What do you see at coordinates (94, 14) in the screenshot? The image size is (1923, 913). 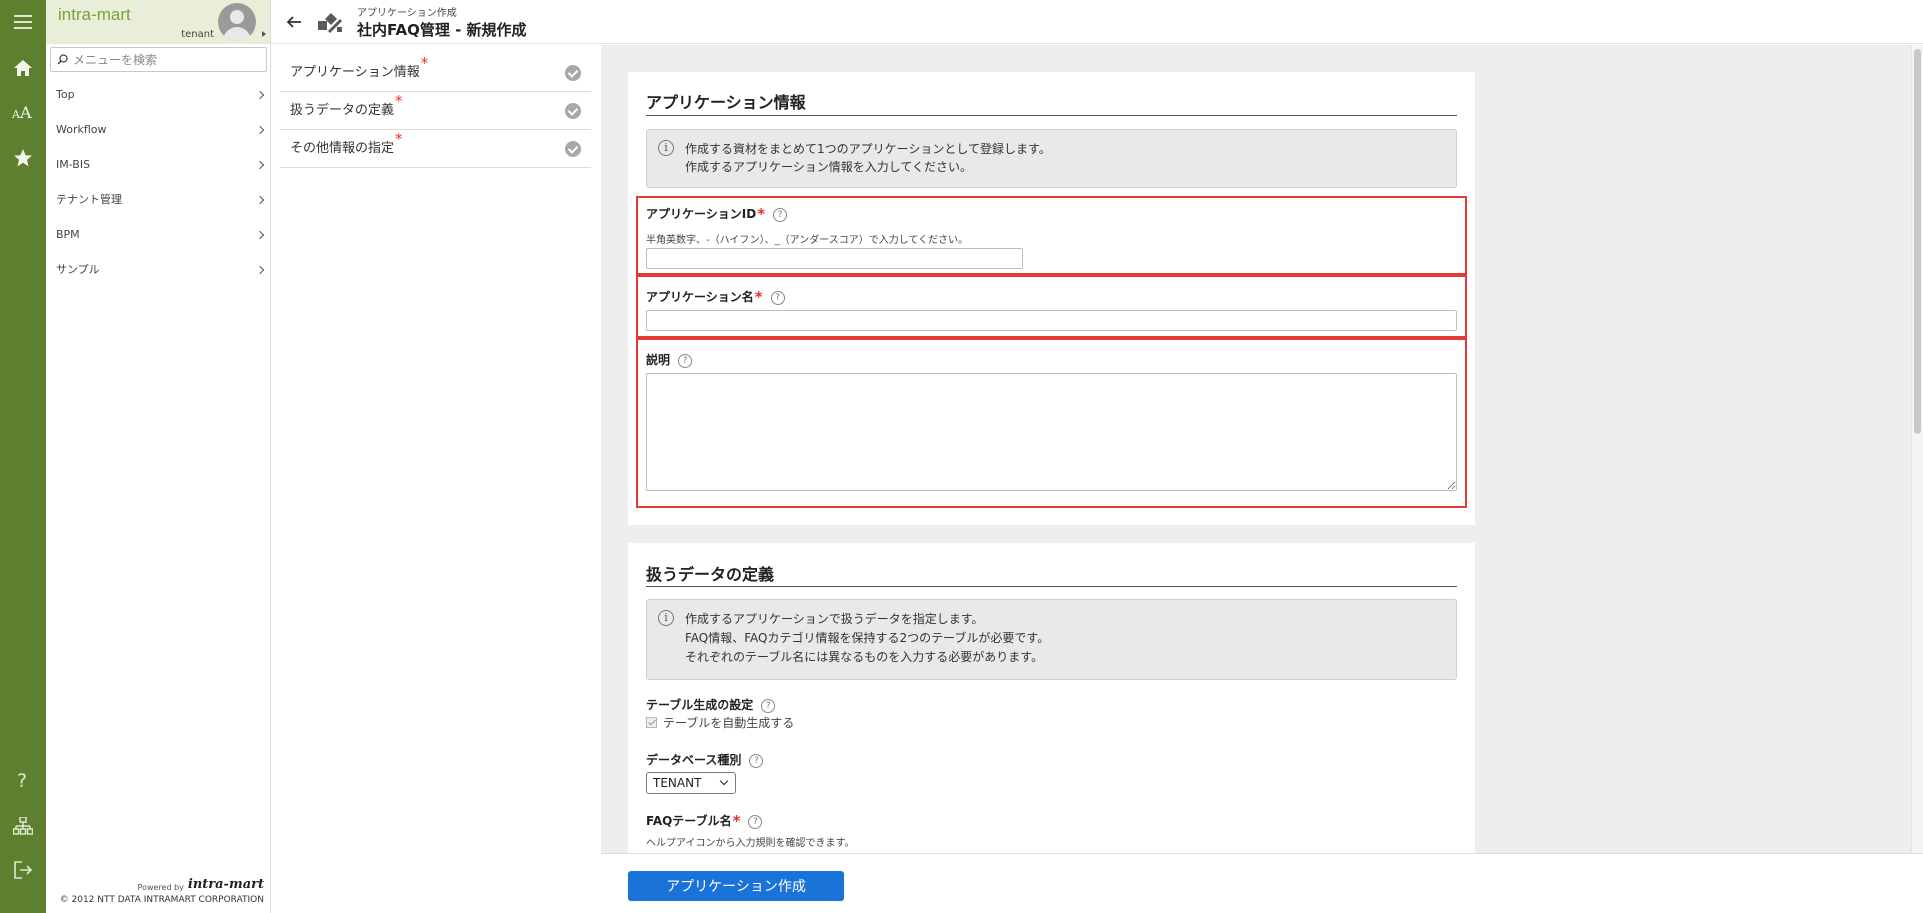 I see `brand-logo: intra-mart` at bounding box center [94, 14].